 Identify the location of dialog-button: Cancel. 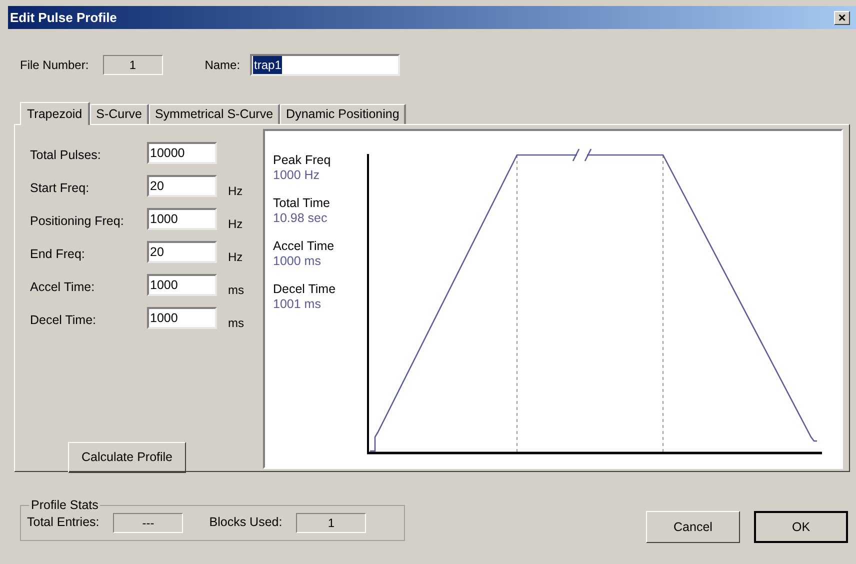
(693, 527).